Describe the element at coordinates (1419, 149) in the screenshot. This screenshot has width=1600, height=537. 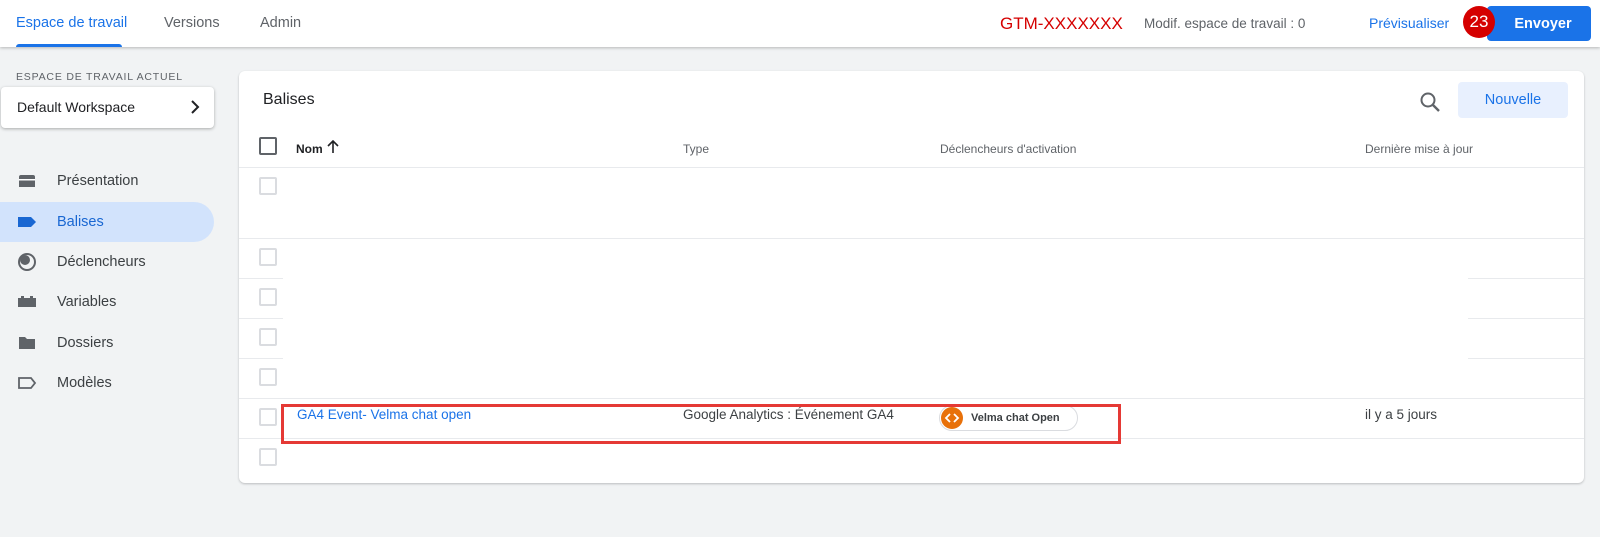
I see `column-header-updated: Dernière mise à jour` at that location.